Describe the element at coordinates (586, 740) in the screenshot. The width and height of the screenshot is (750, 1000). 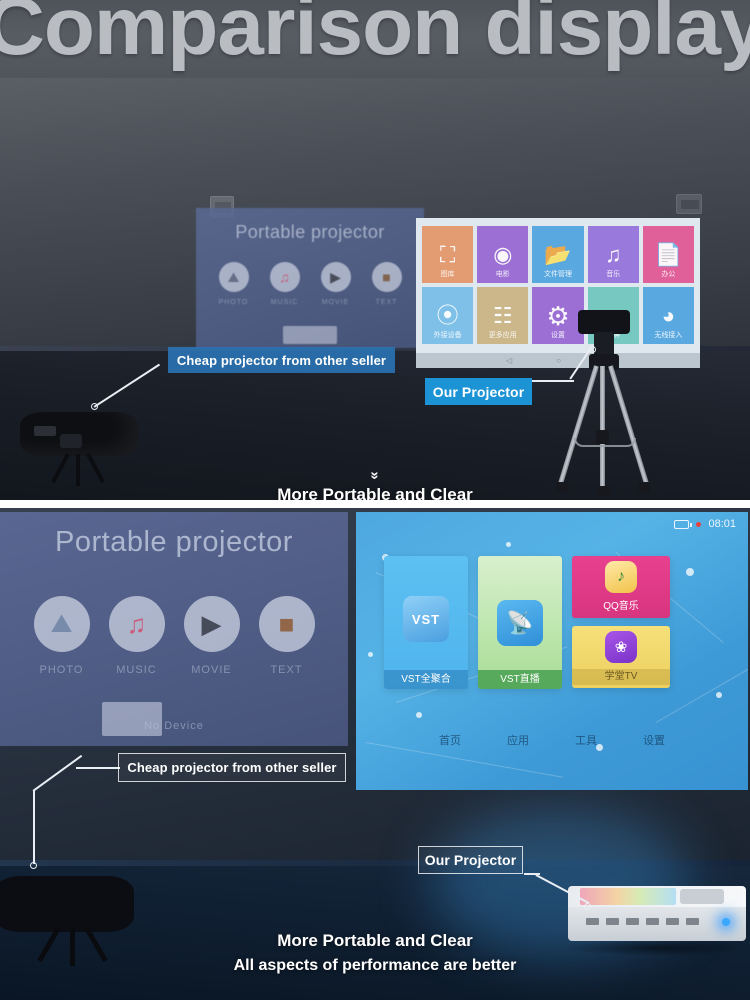
I see `launcher-nav-tools: 工具` at that location.